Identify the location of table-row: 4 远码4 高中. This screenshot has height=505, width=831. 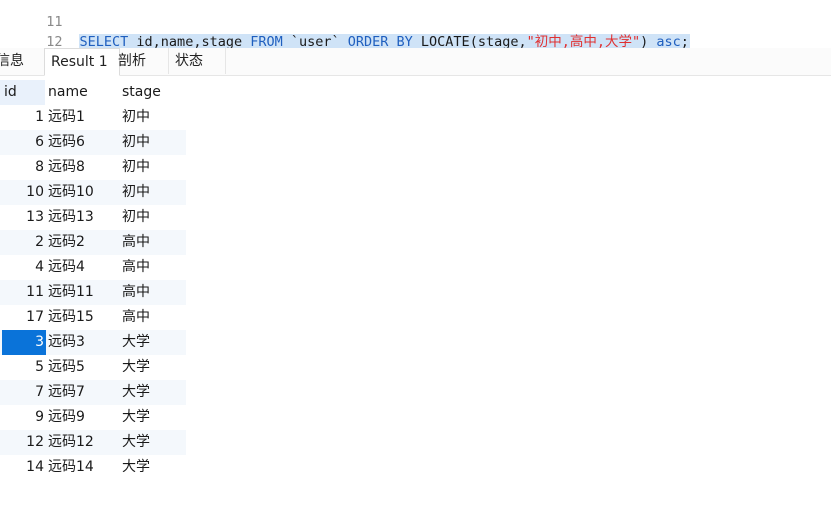
(93, 267).